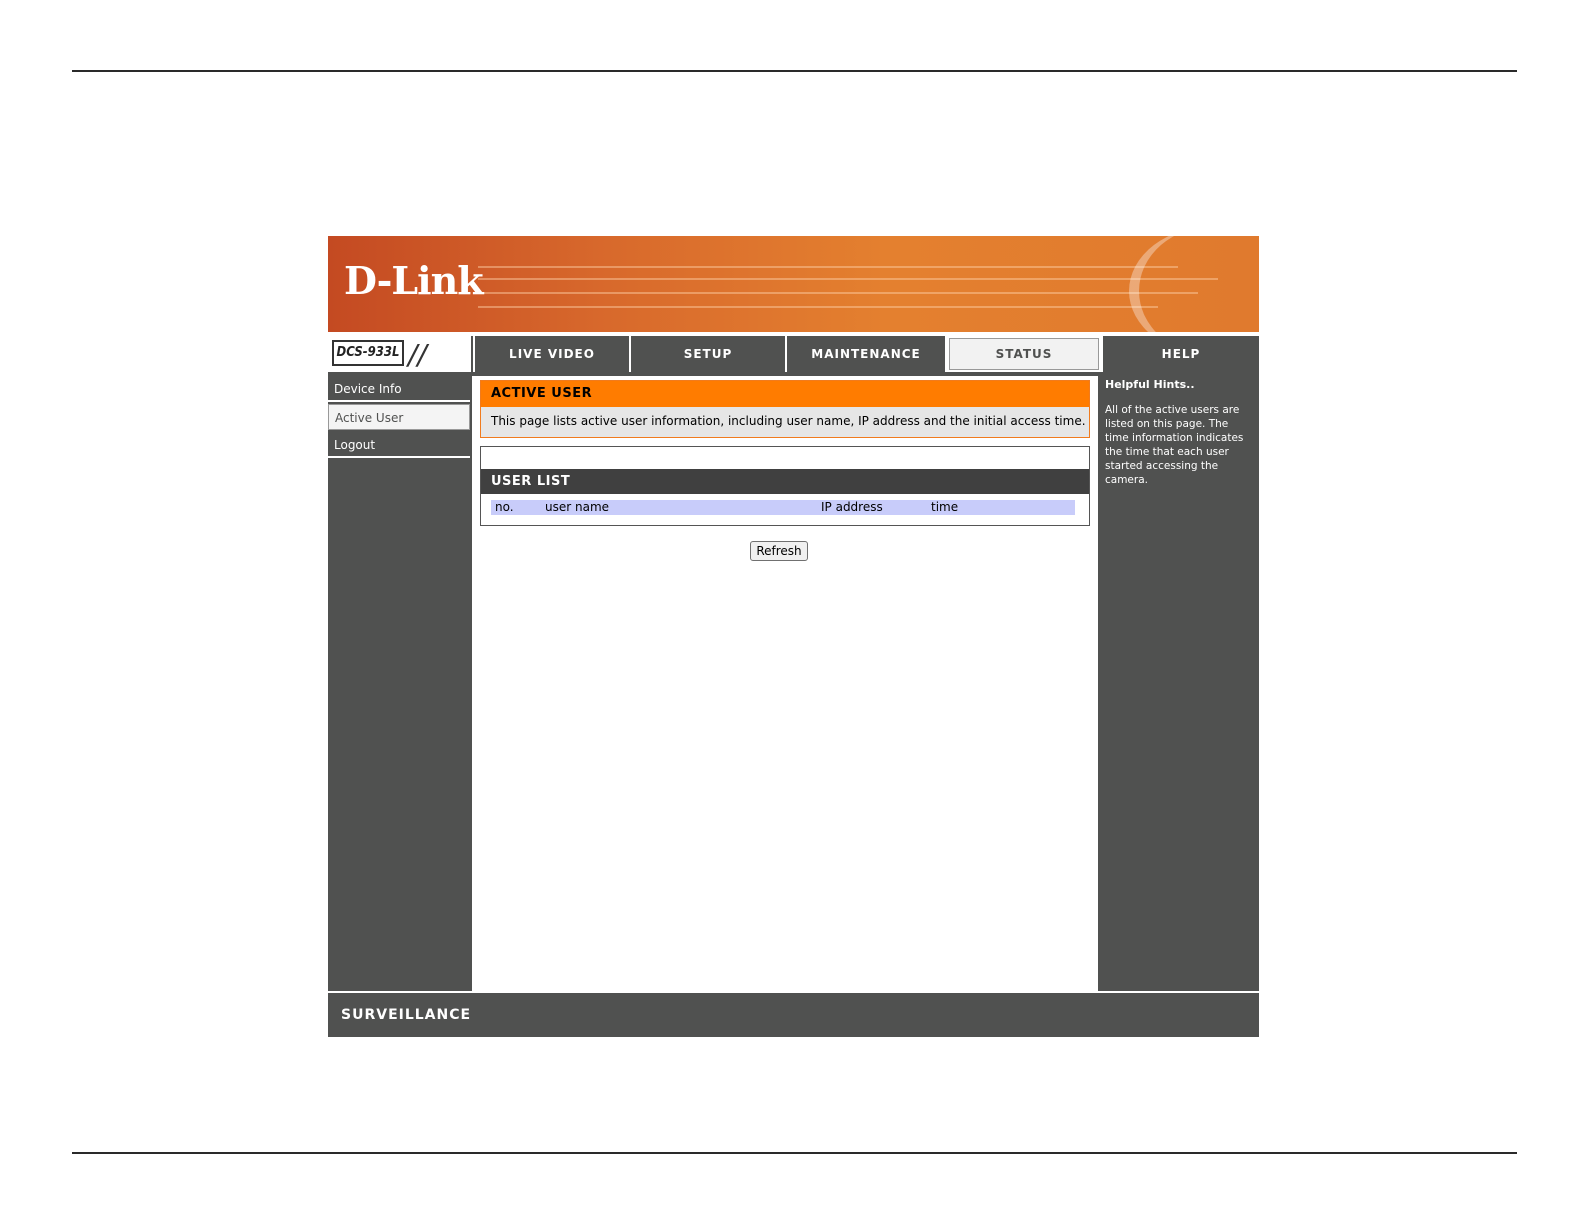  I want to click on model-badge: DCS-933L //, so click(400, 354).